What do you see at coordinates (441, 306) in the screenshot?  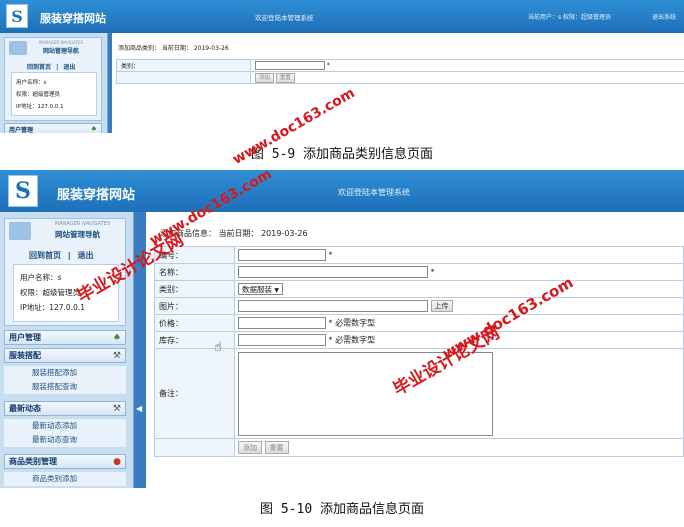 I see `upload-button: 上传` at bounding box center [441, 306].